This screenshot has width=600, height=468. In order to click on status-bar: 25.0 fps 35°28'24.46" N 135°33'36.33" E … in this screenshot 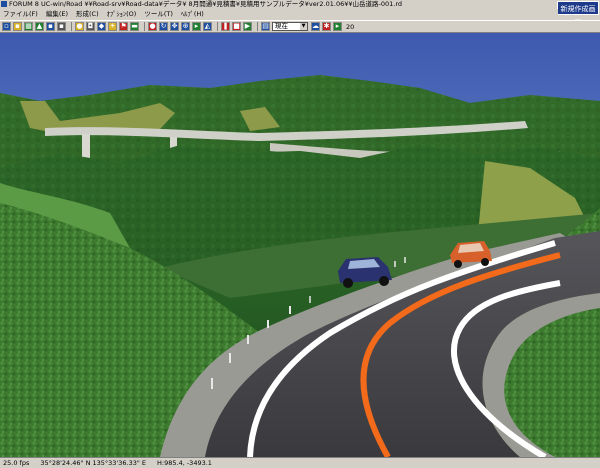, I will do `click(300, 462)`.